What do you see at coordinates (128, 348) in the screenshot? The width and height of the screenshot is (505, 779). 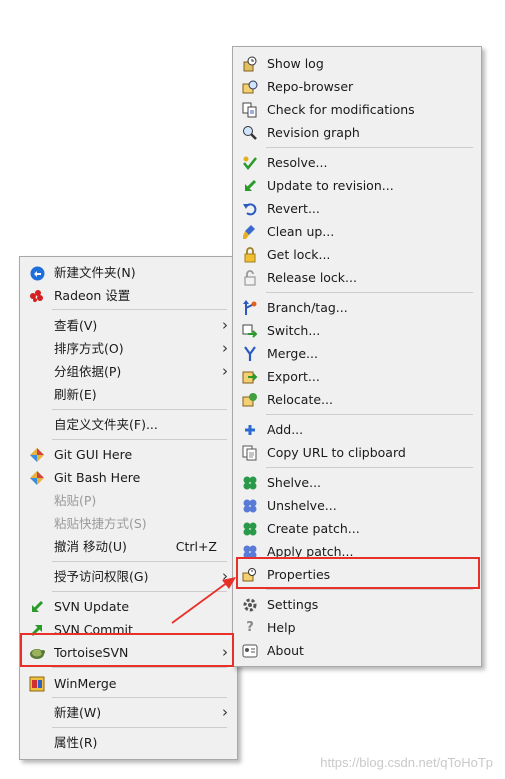 I see `menu-item-sort-by: 排序方式(O) ›` at bounding box center [128, 348].